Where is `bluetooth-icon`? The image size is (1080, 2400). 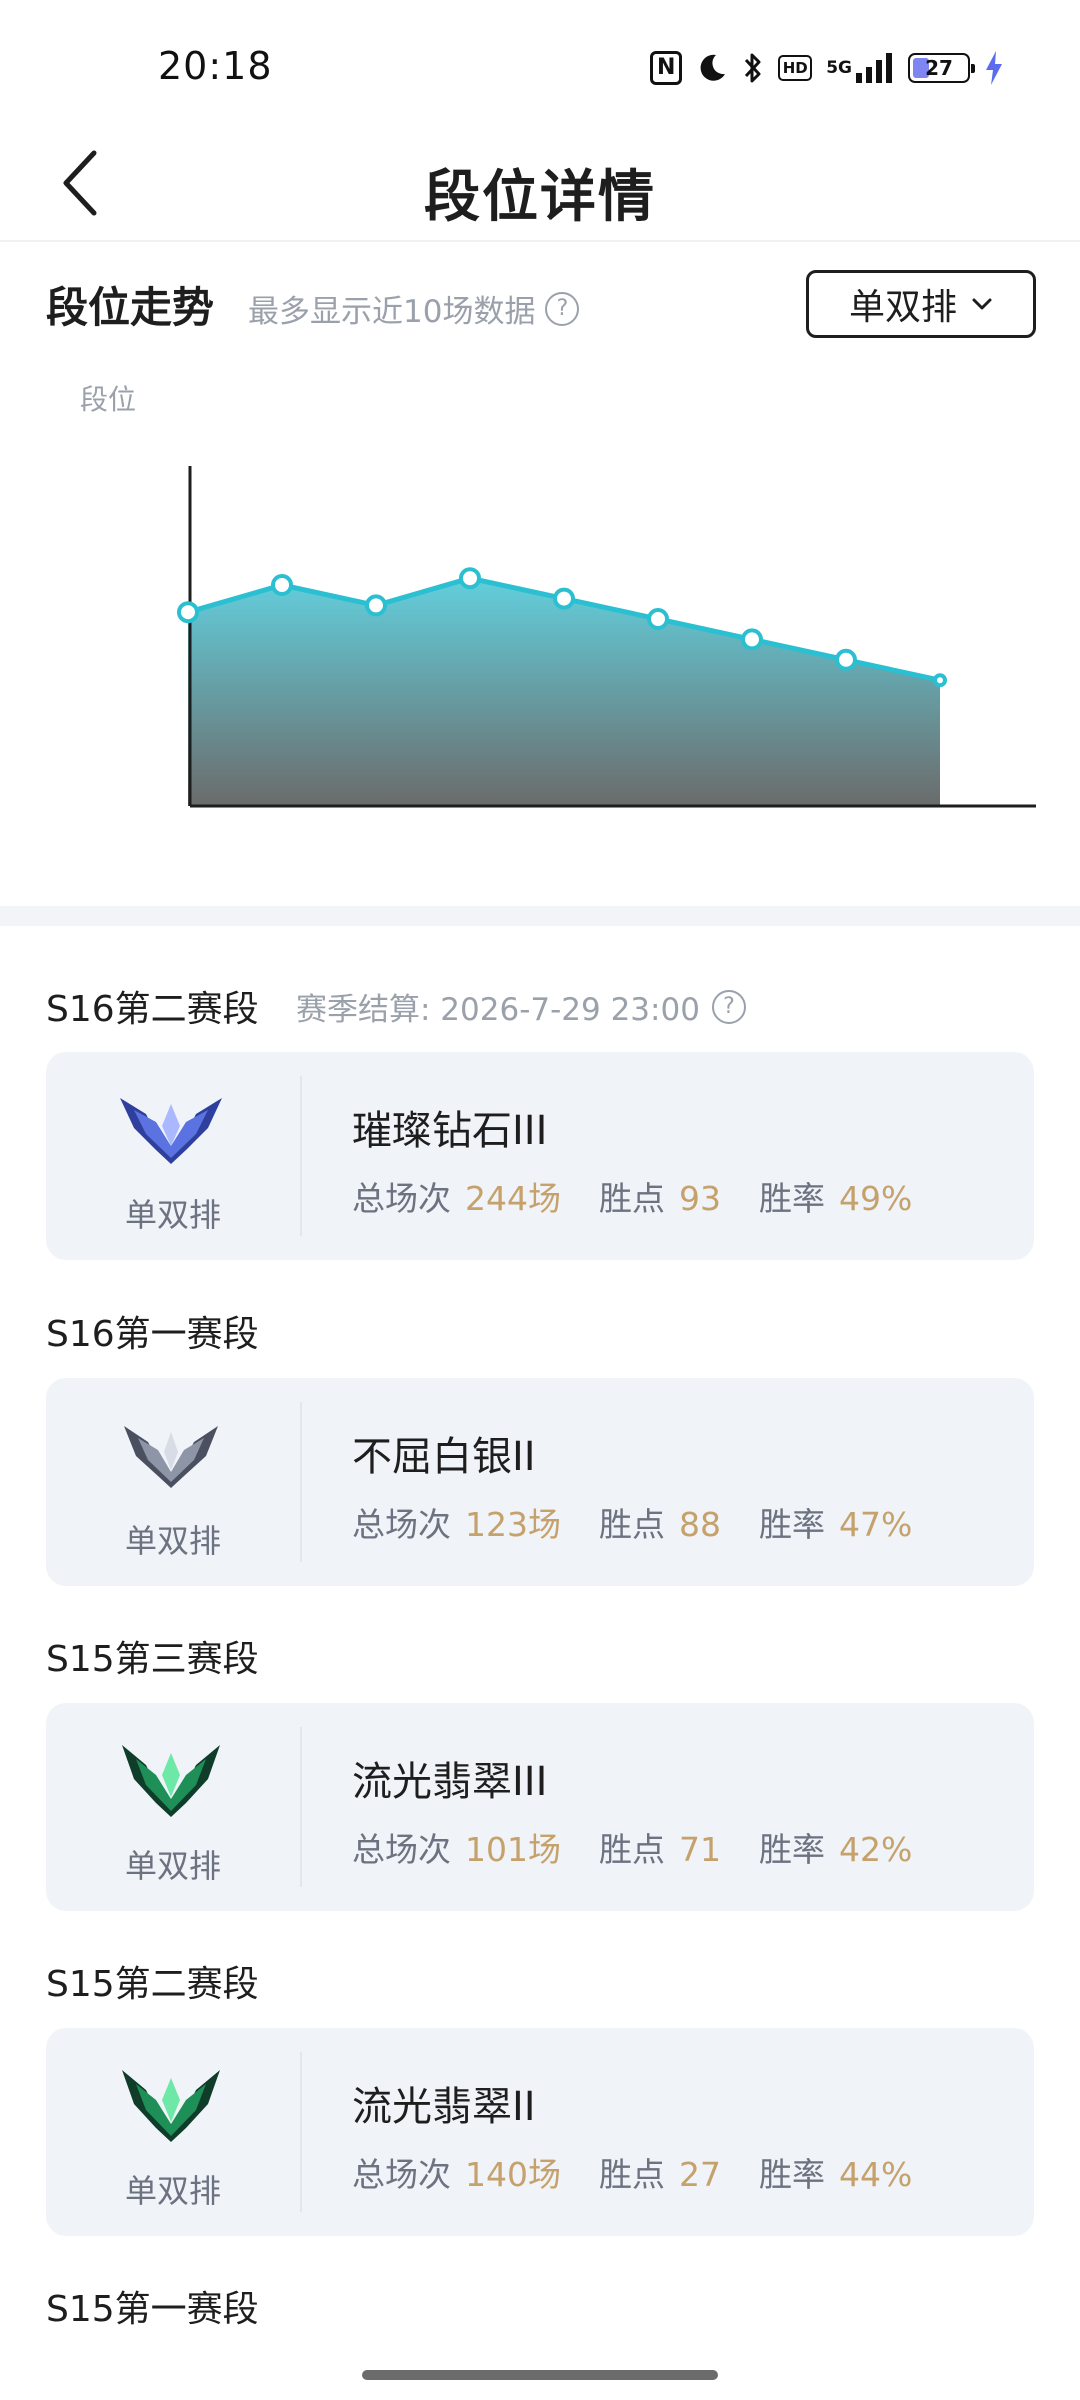
bluetooth-icon is located at coordinates (753, 68).